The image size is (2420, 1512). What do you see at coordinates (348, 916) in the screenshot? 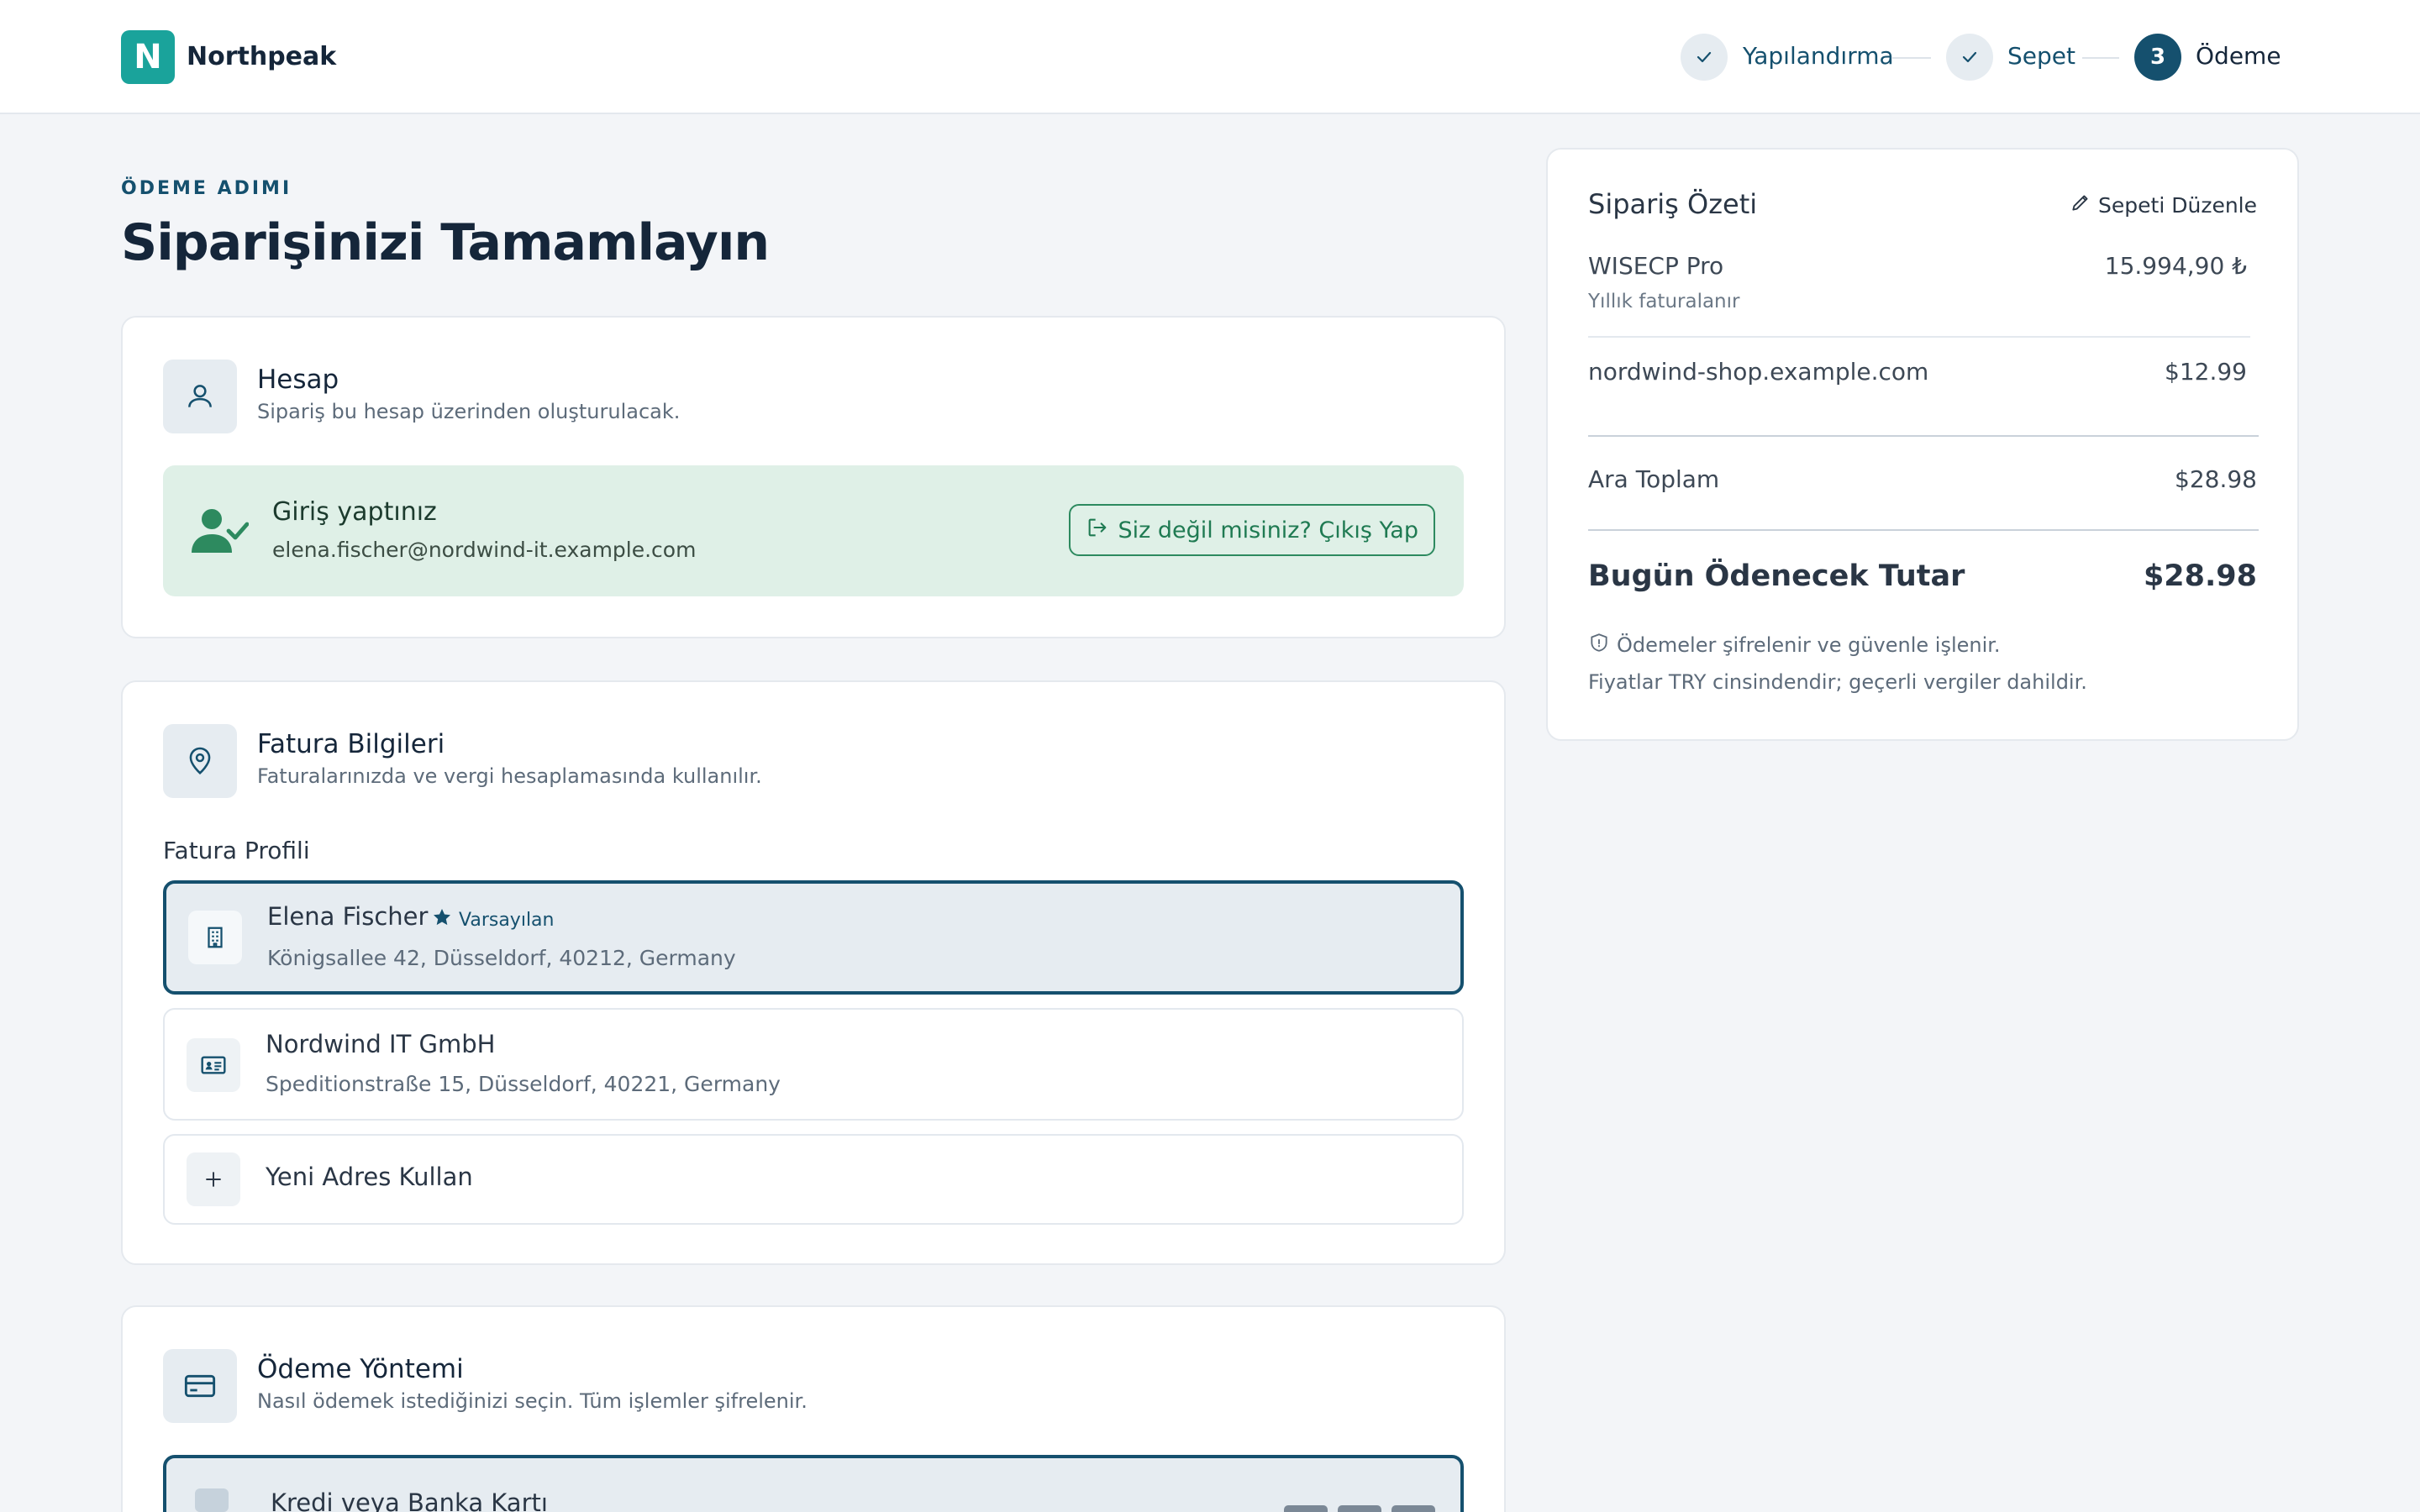
I see `profile-name: Elena Fischer` at bounding box center [348, 916].